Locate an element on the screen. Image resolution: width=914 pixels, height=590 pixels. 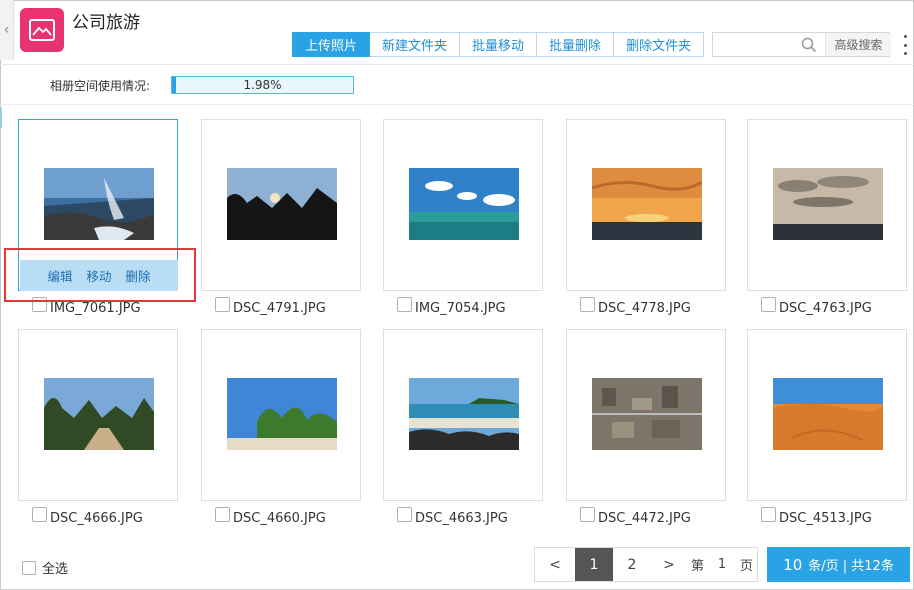
photo-filename: DSC_4513.JPG is located at coordinates (825, 518).